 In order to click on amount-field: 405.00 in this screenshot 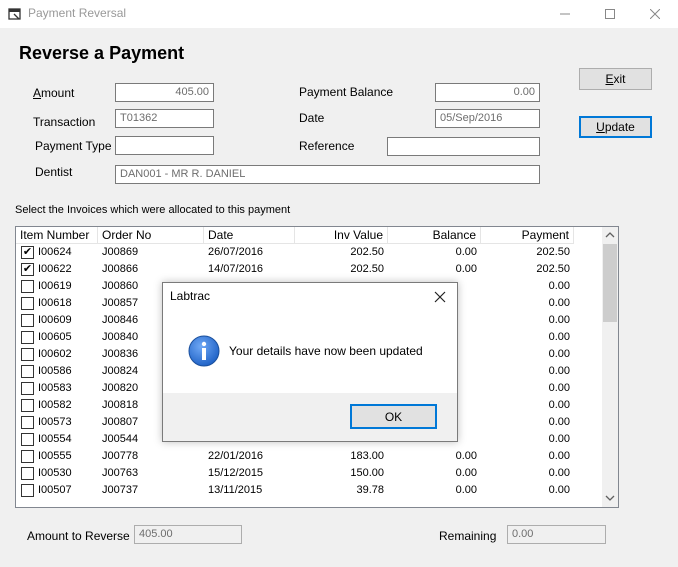, I will do `click(164, 92)`.